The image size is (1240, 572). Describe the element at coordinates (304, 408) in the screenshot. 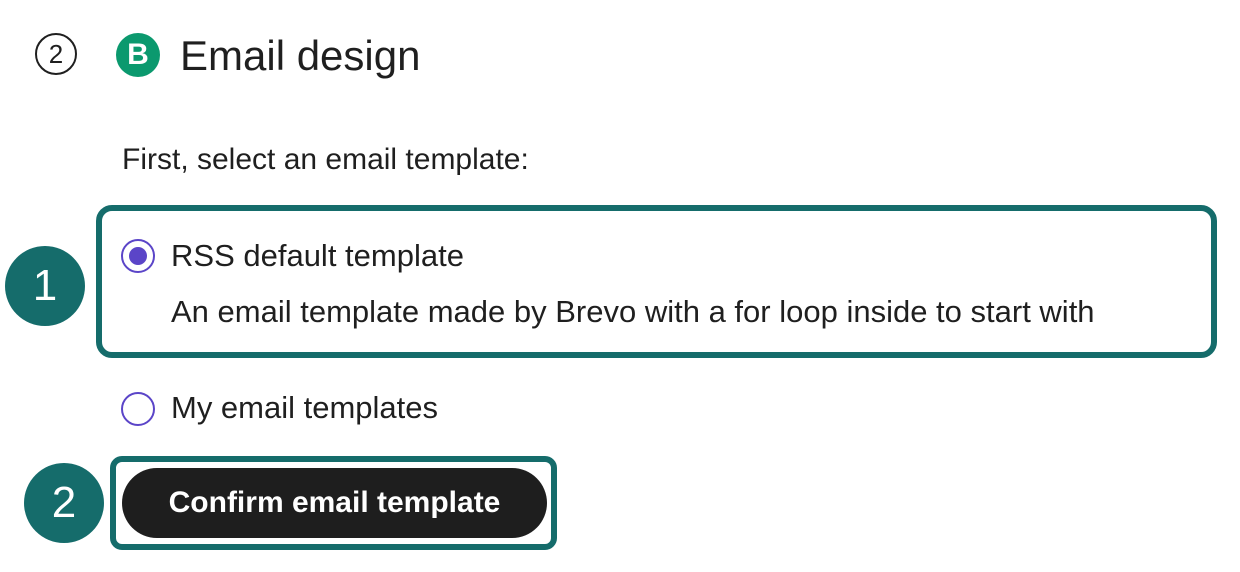

I see `option-label-my-email-templates: My email templates` at that location.